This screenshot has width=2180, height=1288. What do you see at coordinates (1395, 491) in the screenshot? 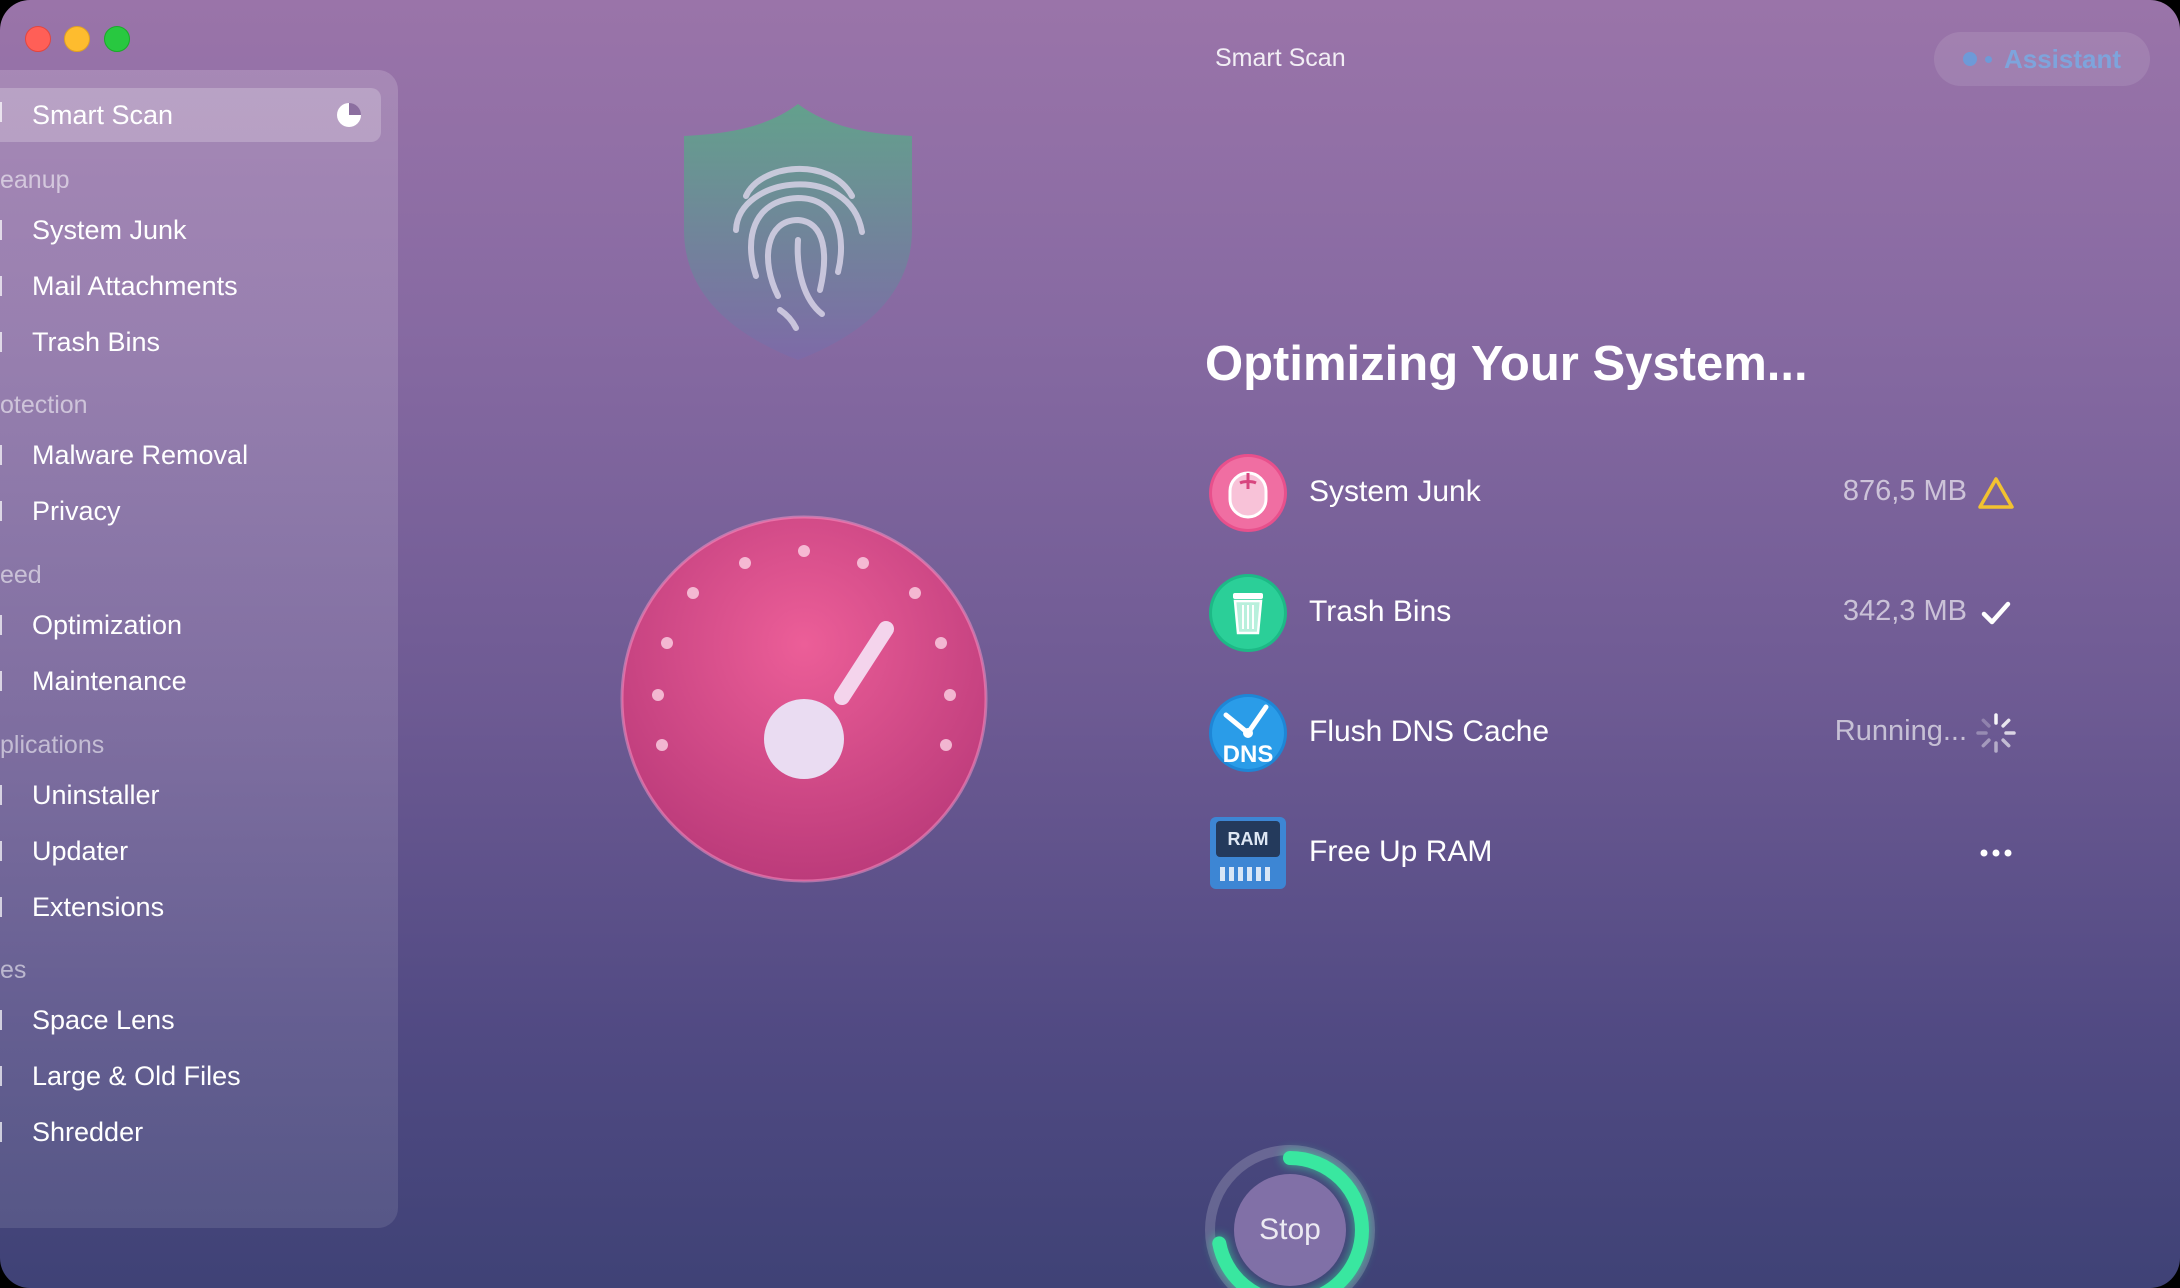
I see `task-name: System Junk` at bounding box center [1395, 491].